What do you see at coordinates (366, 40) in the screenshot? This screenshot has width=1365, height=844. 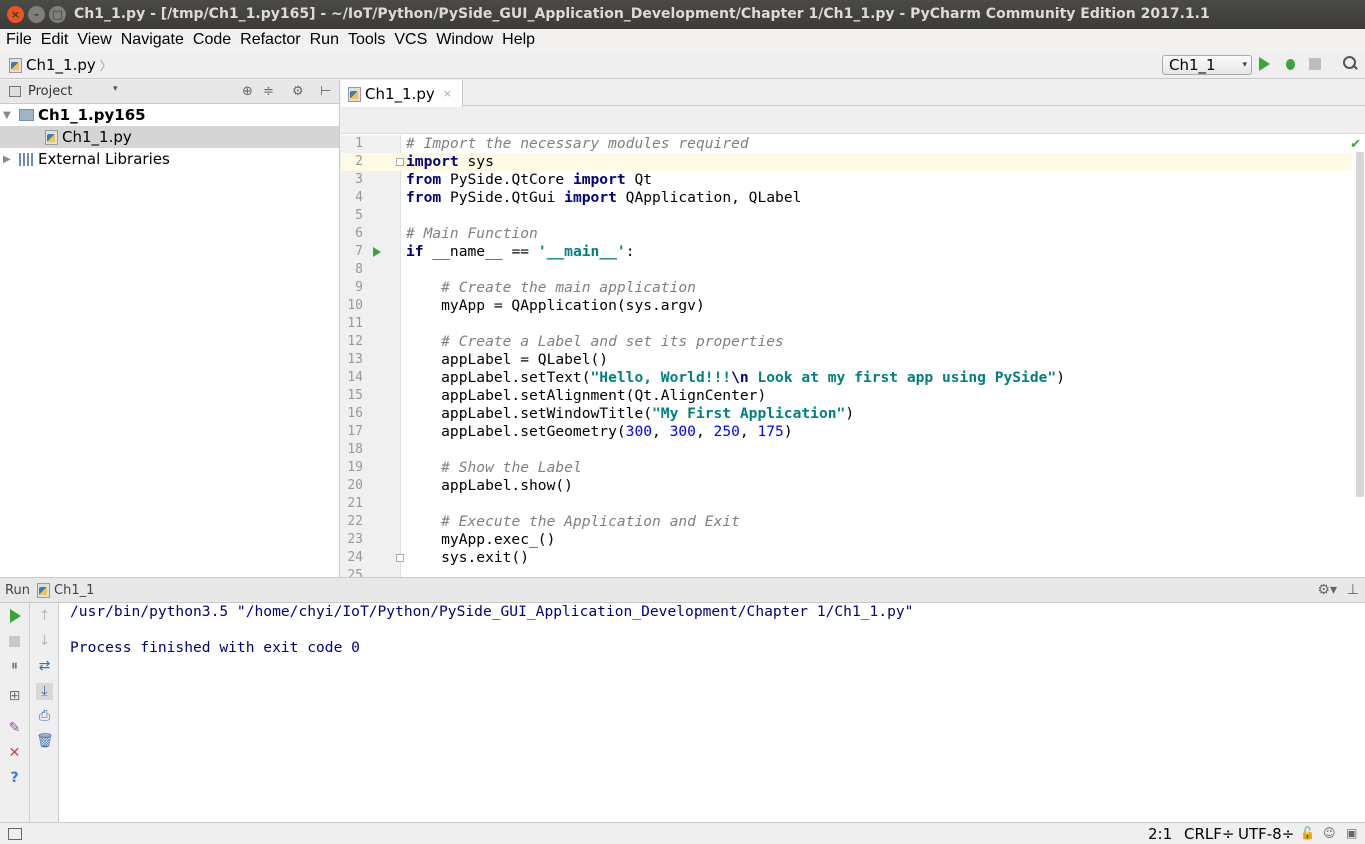 I see `menu-tools: Tools` at bounding box center [366, 40].